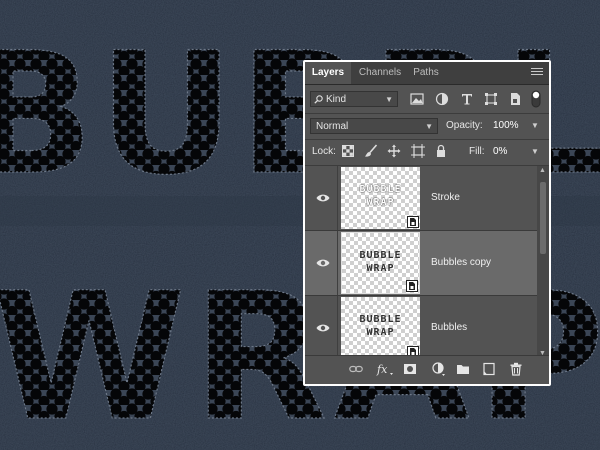  I want to click on link-layers-icon, so click(356, 369).